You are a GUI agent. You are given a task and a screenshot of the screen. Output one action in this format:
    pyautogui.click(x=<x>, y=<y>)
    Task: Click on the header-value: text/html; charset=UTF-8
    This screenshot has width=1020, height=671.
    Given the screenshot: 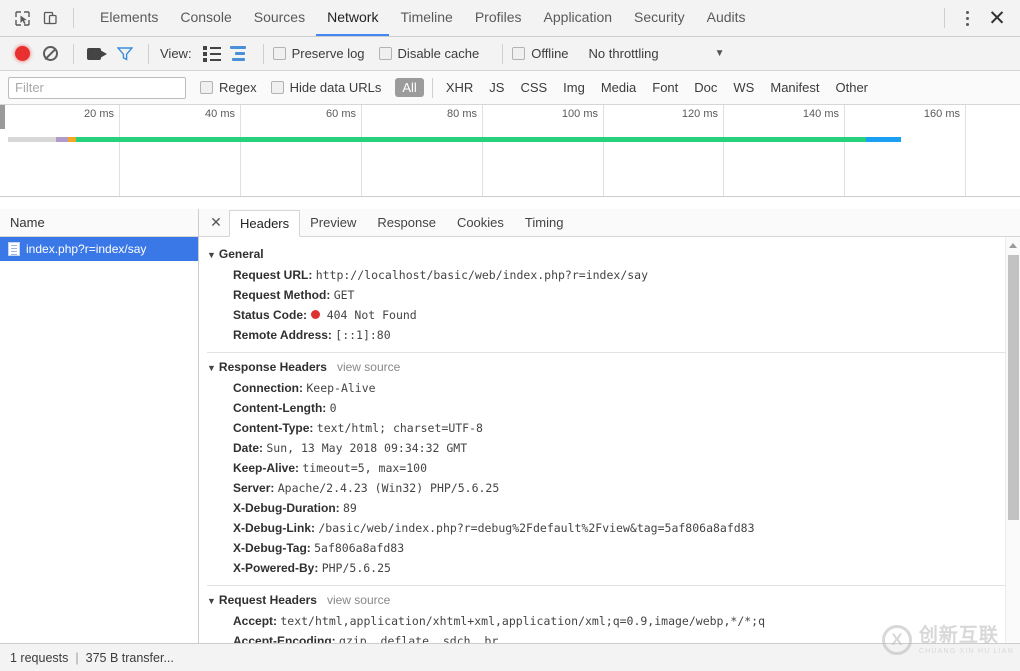 What is the action you would take?
    pyautogui.click(x=399, y=428)
    